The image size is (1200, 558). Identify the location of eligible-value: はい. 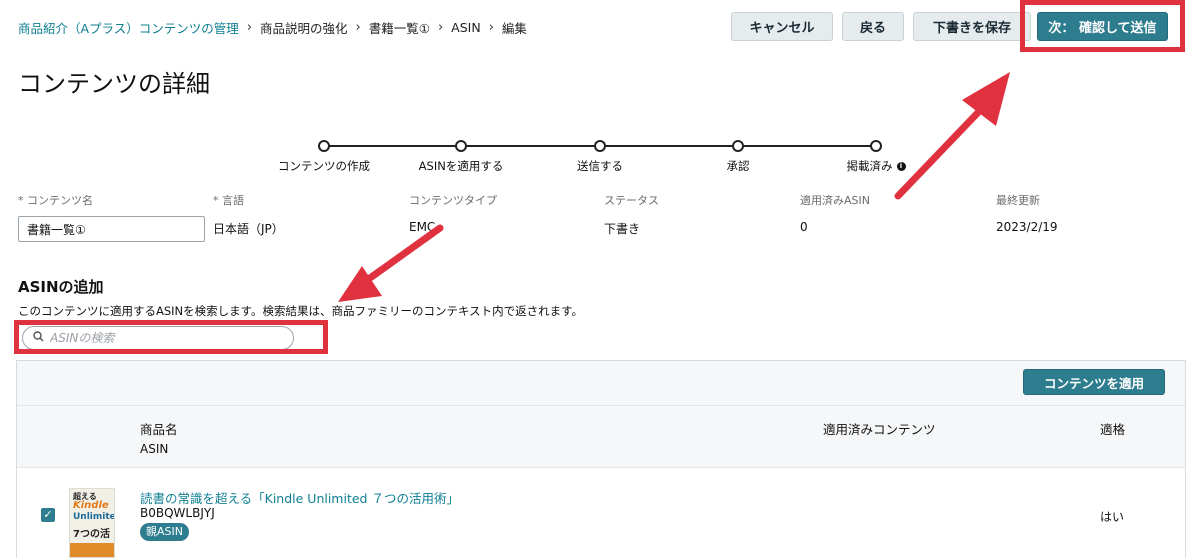
(1112, 517).